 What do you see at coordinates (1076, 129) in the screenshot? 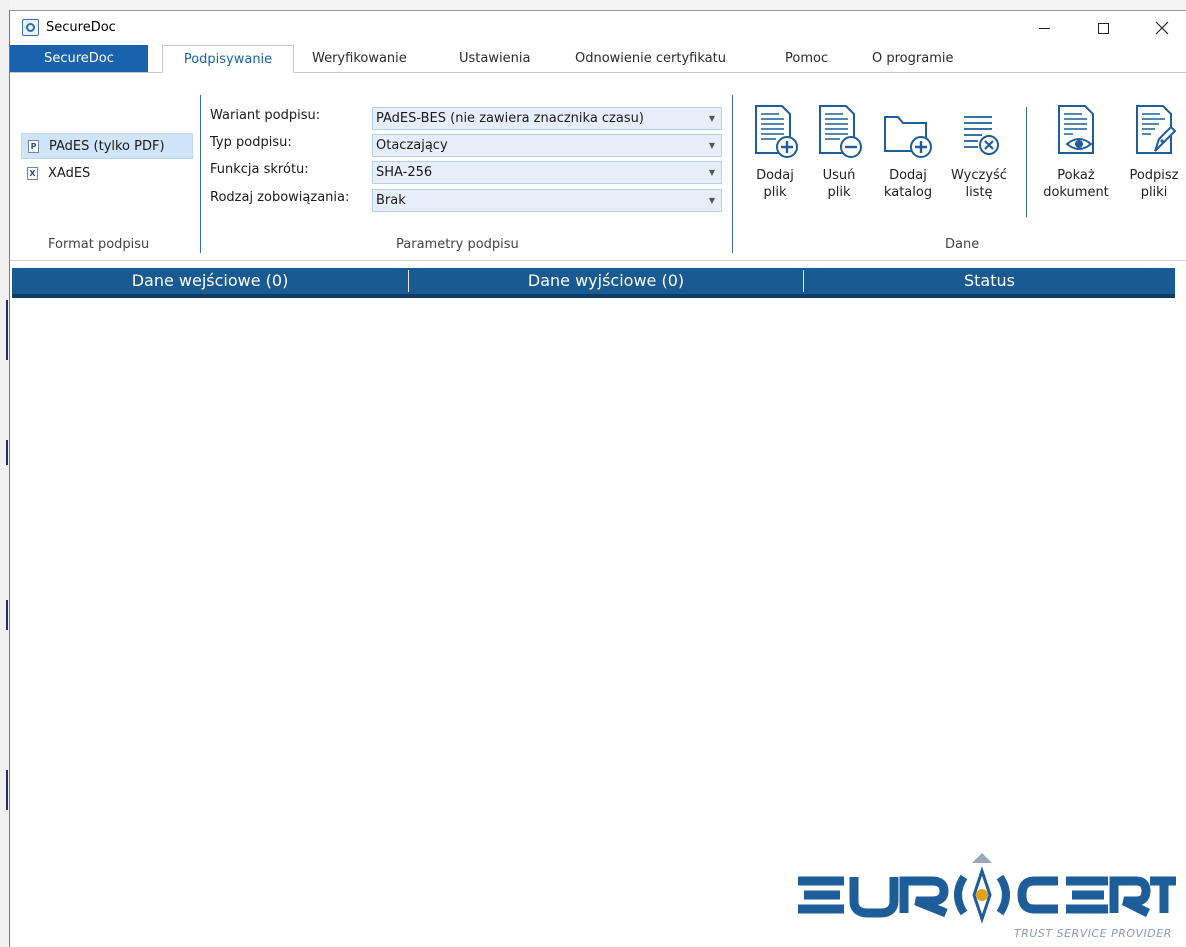
I see `show-document-icon` at bounding box center [1076, 129].